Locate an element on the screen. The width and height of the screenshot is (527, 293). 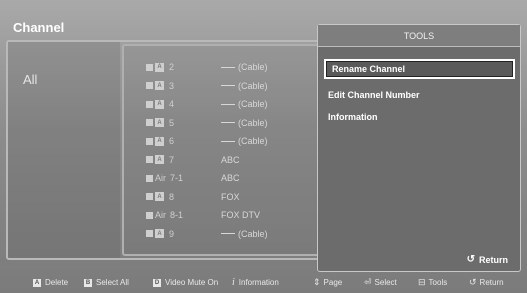
channel-number: 6 is located at coordinates (172, 141).